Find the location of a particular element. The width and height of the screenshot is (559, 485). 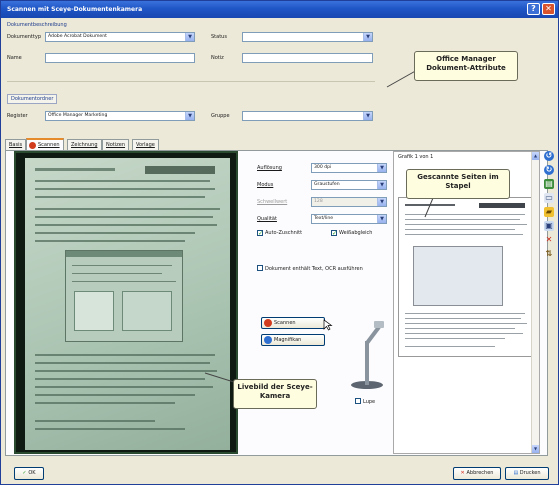

ok-button: ✓ OK is located at coordinates (29, 473).